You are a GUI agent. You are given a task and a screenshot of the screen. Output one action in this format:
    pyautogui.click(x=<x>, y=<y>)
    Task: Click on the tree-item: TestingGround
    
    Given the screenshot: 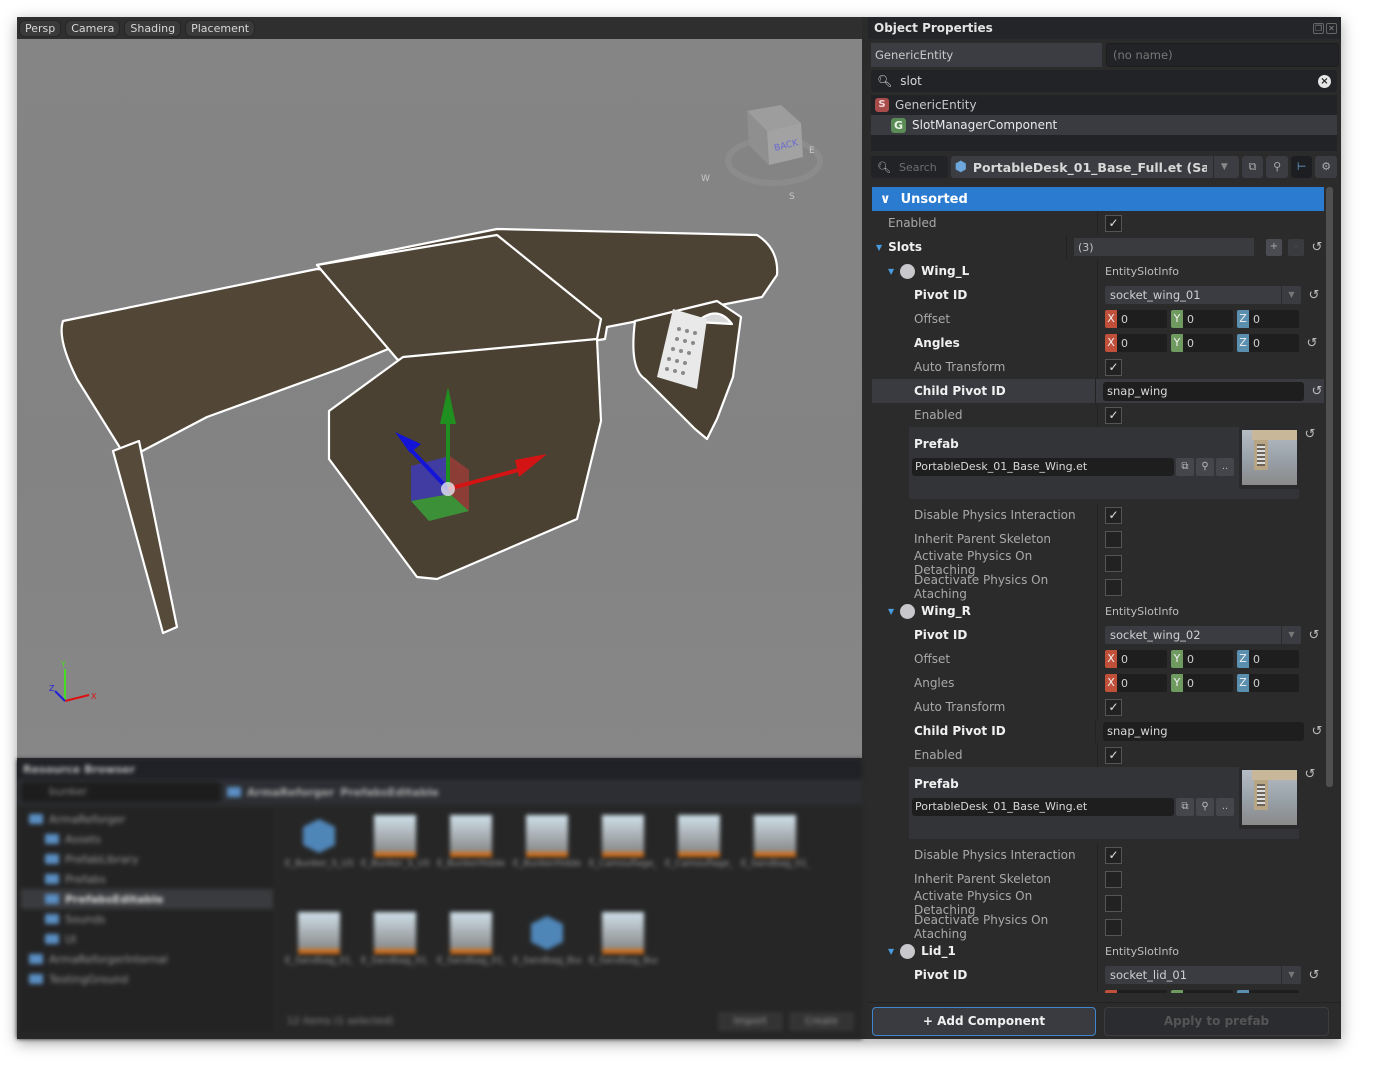 What is the action you would take?
    pyautogui.click(x=147, y=979)
    